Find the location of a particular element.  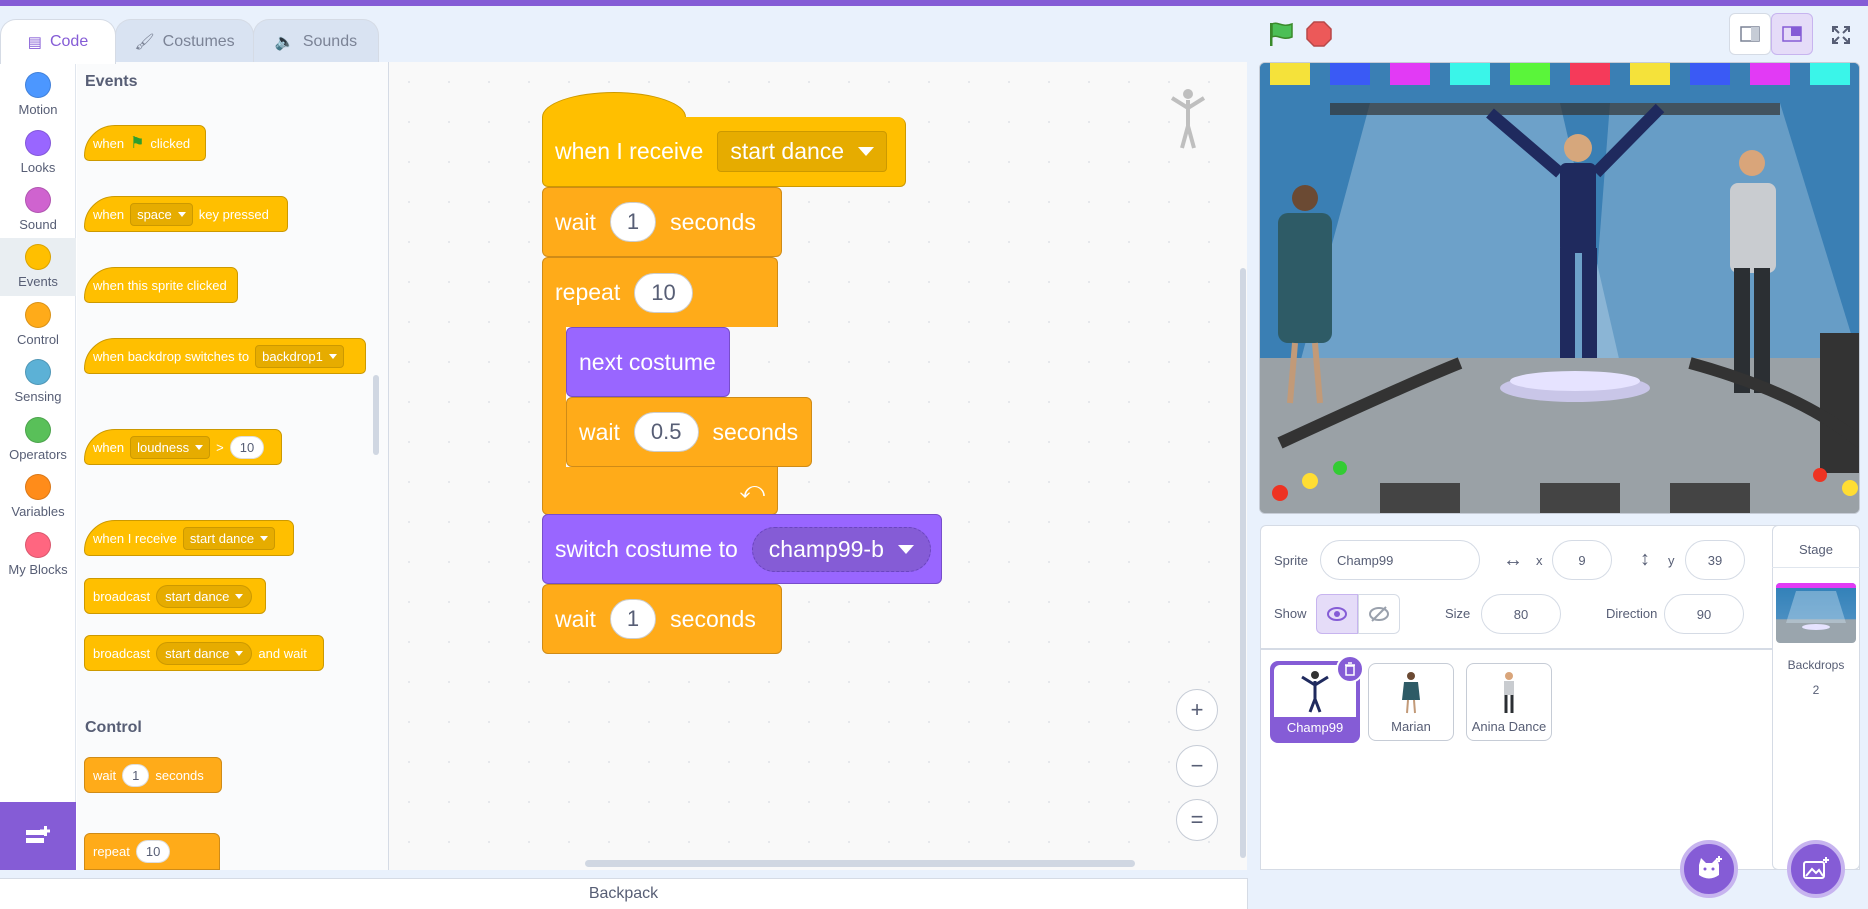

block-text: key pressed is located at coordinates (233, 214).